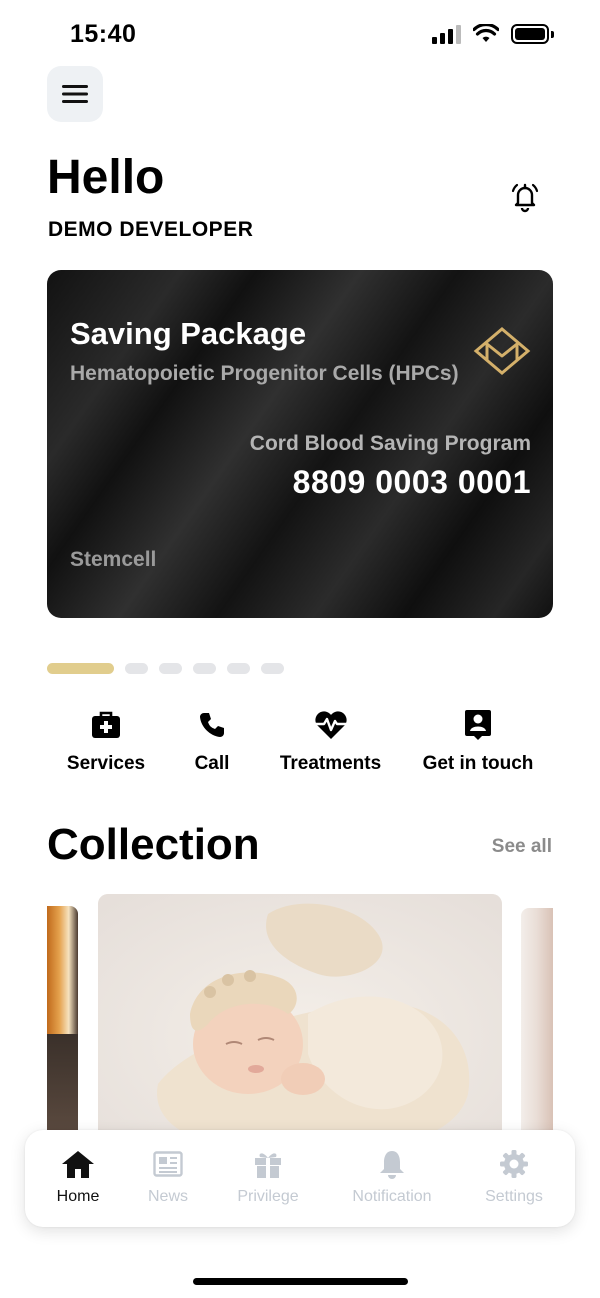 This screenshot has width=600, height=1298. I want to click on action-label: Services, so click(106, 763).